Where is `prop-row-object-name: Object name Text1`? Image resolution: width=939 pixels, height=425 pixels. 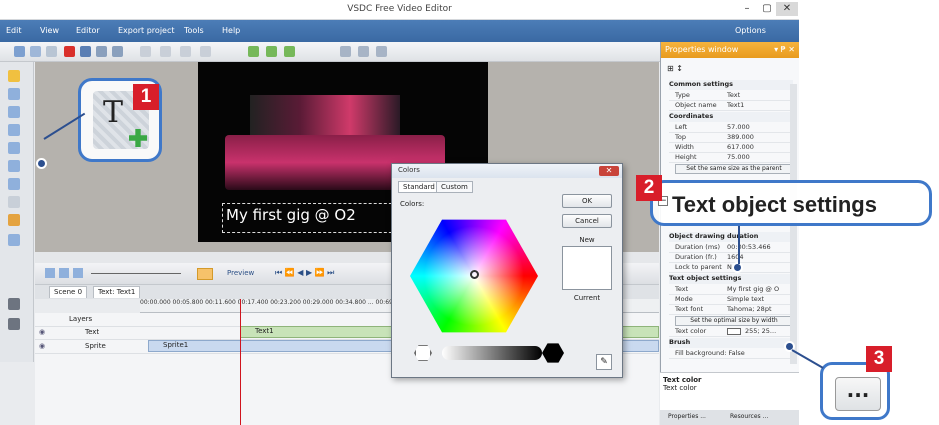
prop-row-object-name: Object name Text1 is located at coordinates (731, 106).